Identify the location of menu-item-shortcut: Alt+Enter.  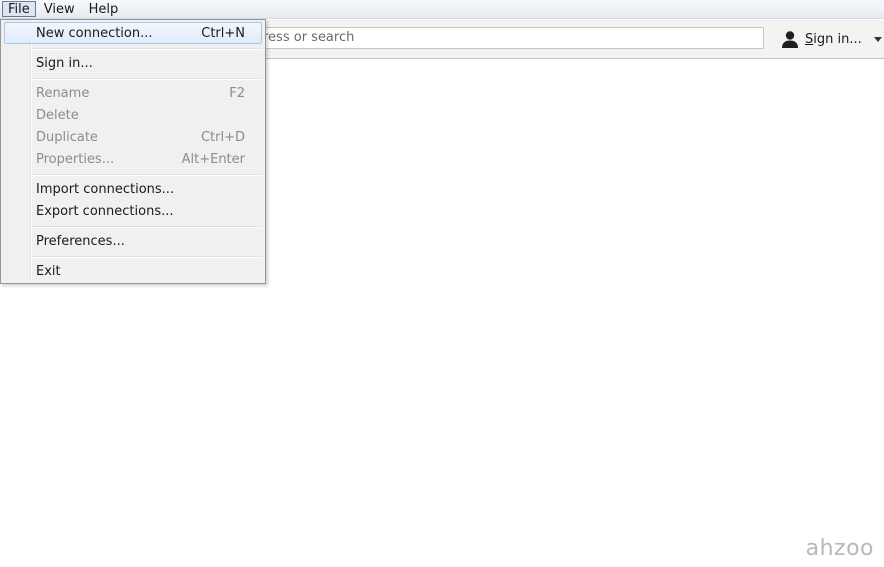
(213, 159).